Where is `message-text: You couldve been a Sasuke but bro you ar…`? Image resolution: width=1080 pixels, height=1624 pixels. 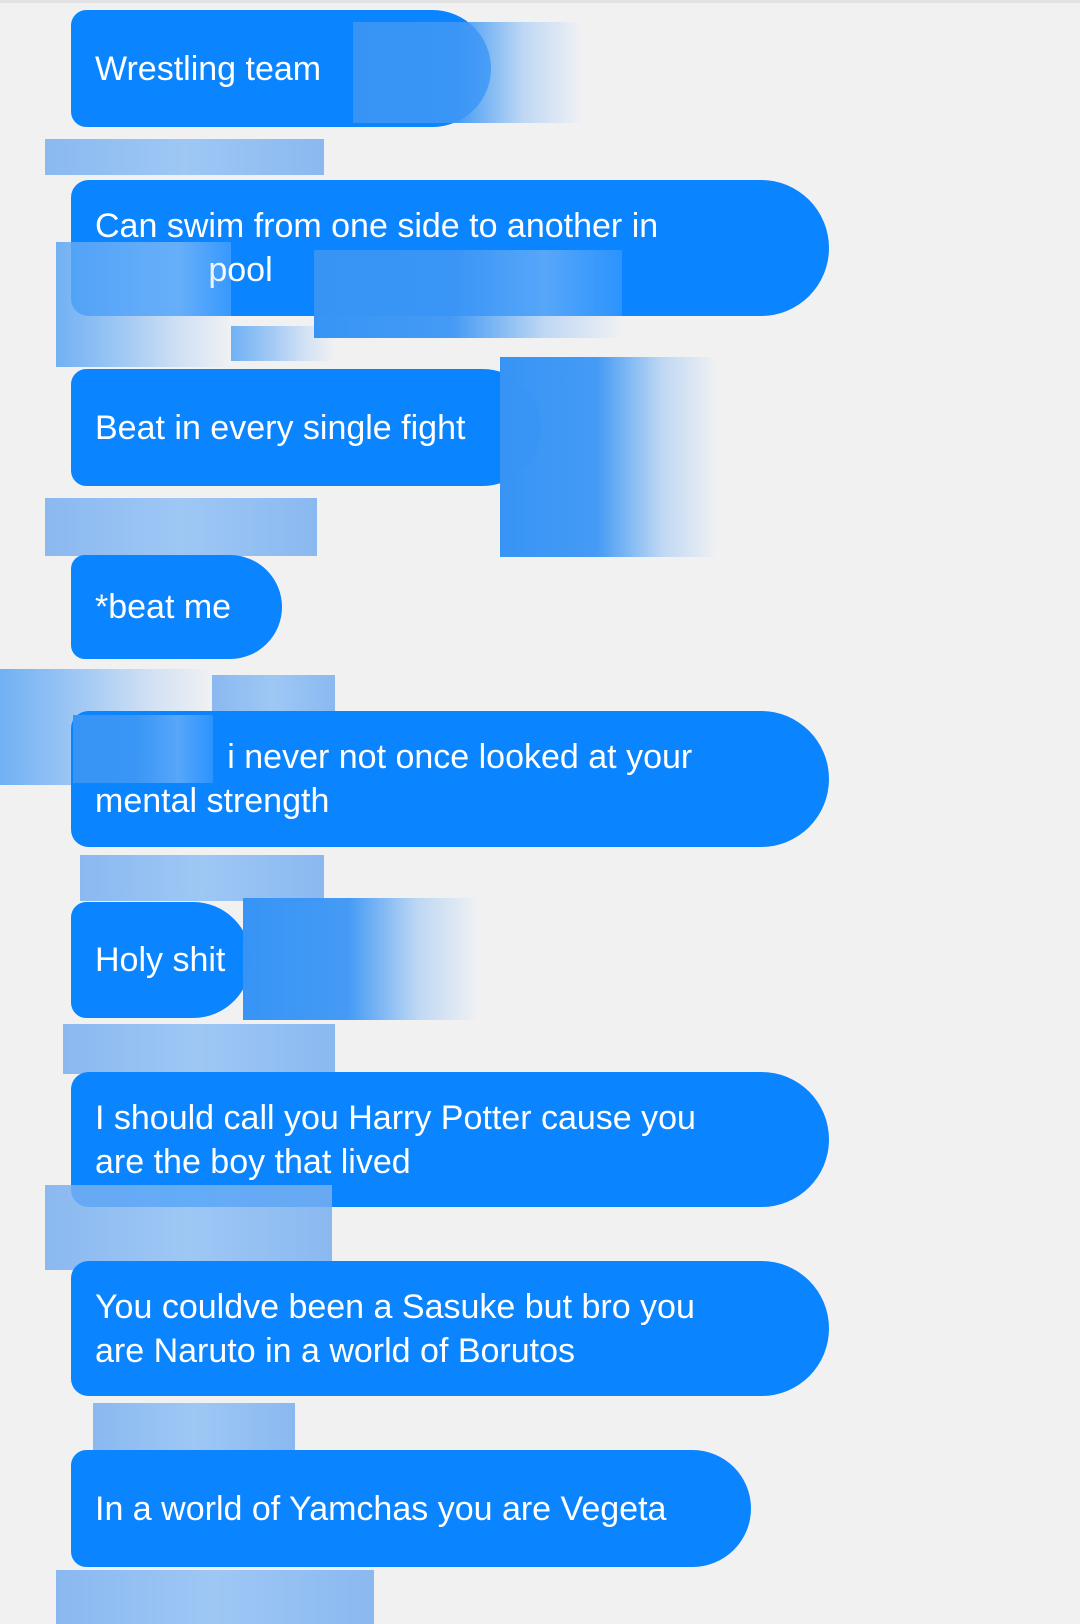 message-text: You couldve been a Sasuke but bro you ar… is located at coordinates (395, 1328).